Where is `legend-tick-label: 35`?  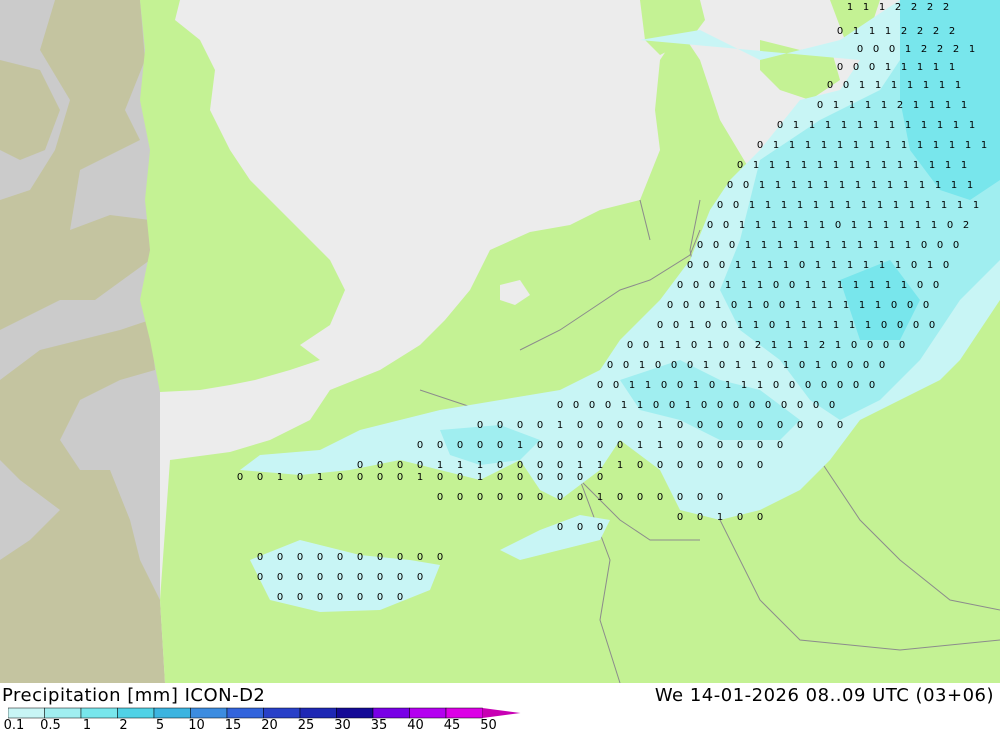 legend-tick-label: 35 is located at coordinates (379, 725).